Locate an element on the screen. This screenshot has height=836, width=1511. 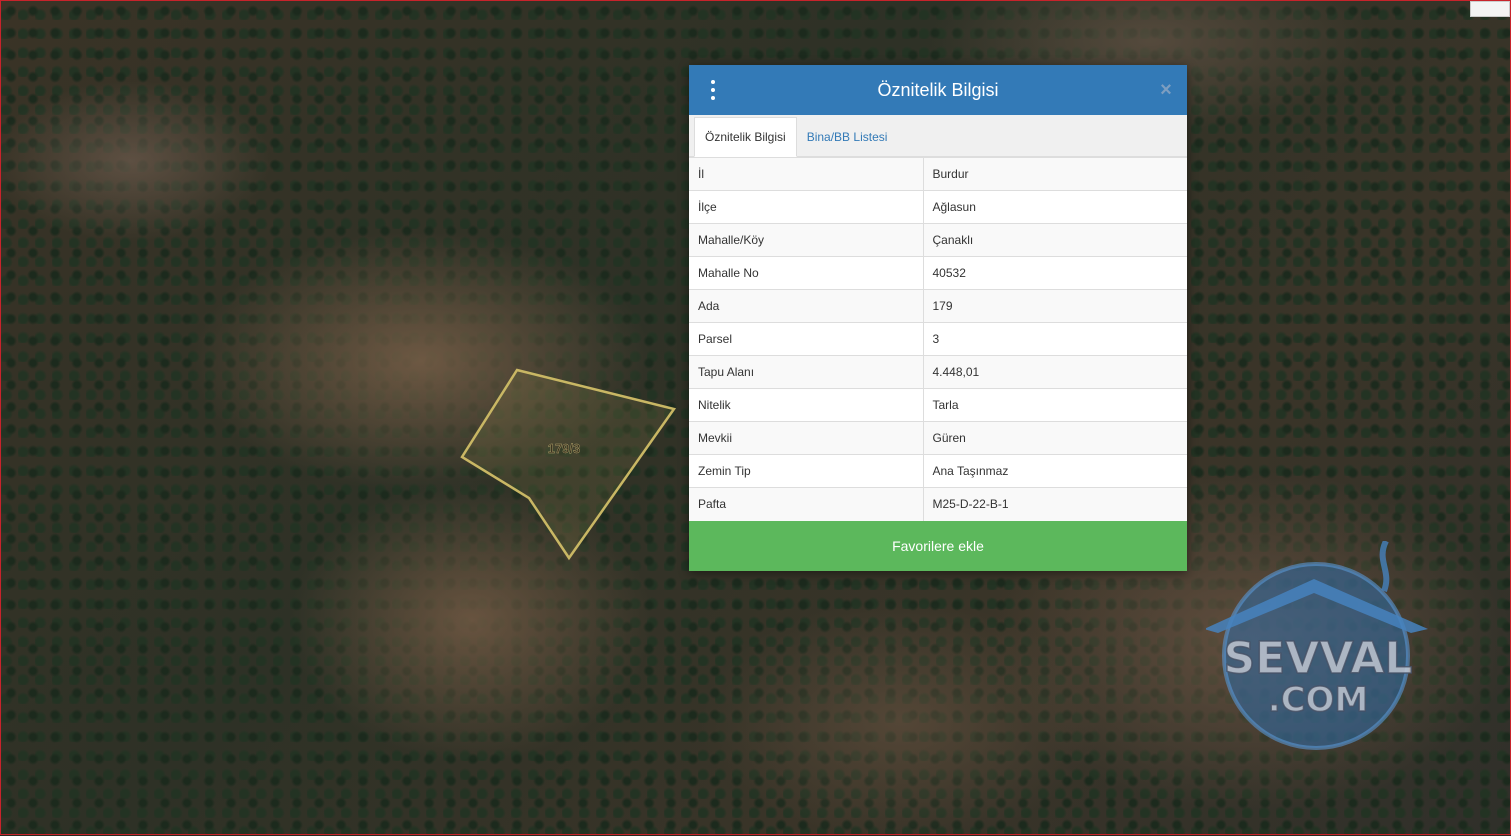
attribute-key: İlçe is located at coordinates (806, 207).